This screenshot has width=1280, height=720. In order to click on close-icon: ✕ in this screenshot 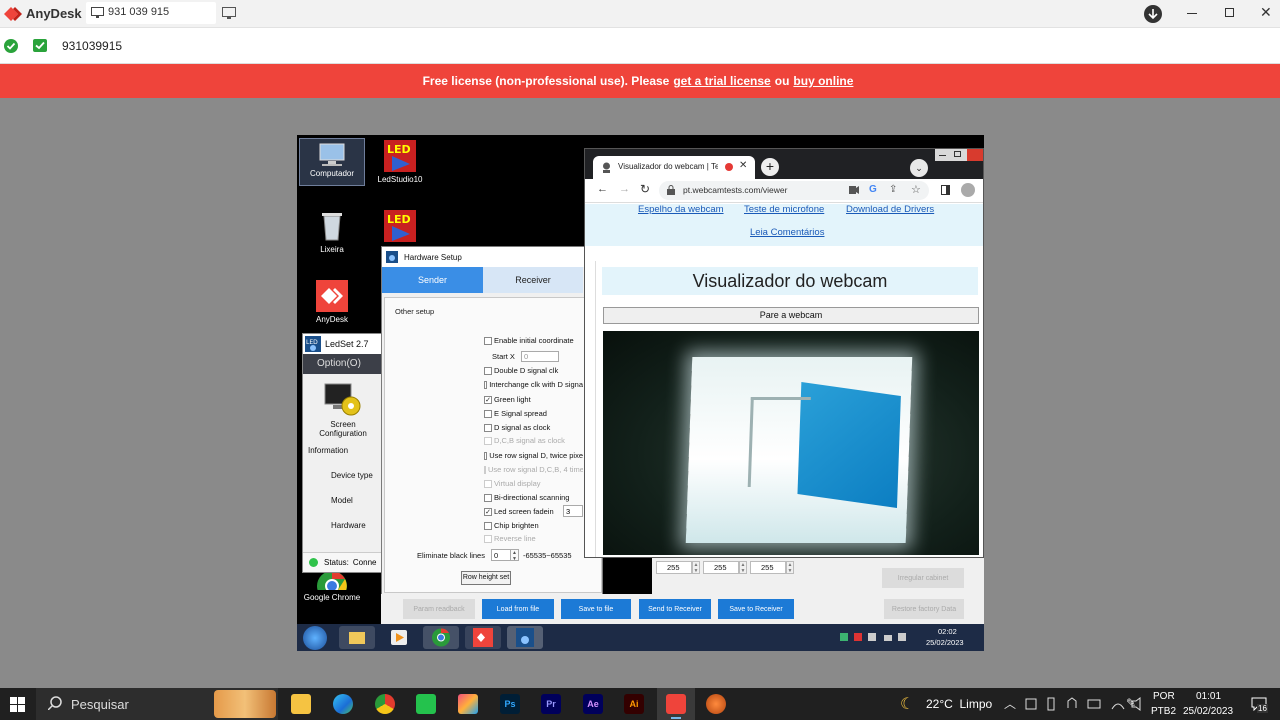, I will do `click(1266, 12)`.